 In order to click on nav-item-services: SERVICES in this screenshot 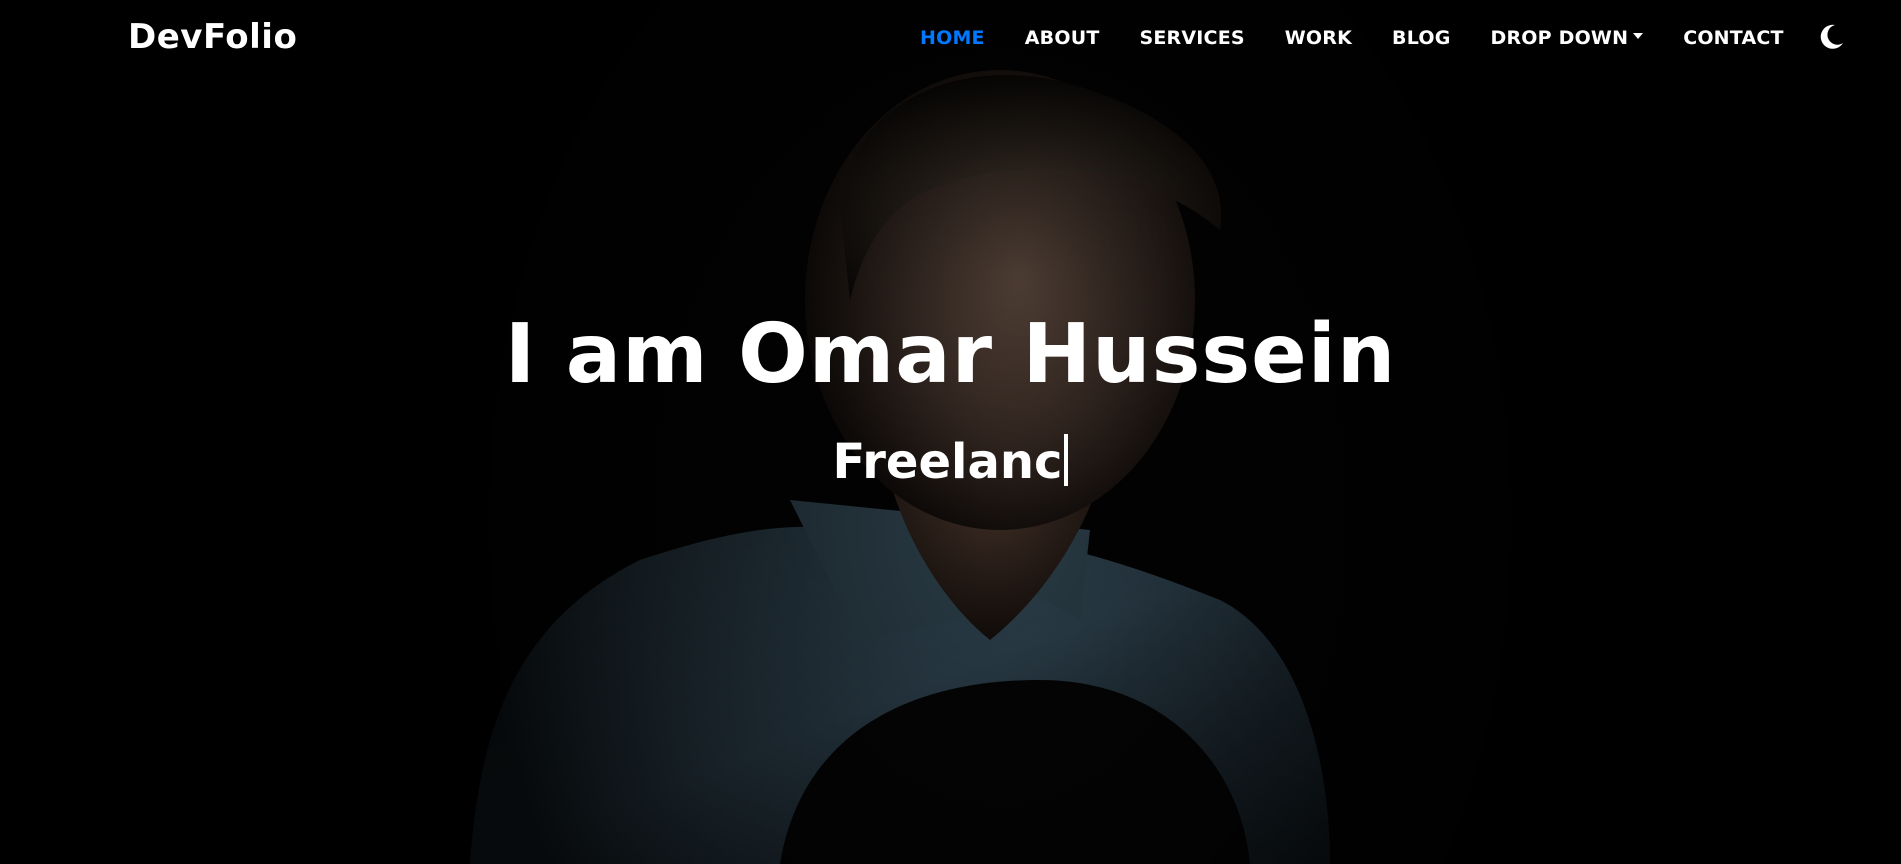, I will do `click(1191, 38)`.